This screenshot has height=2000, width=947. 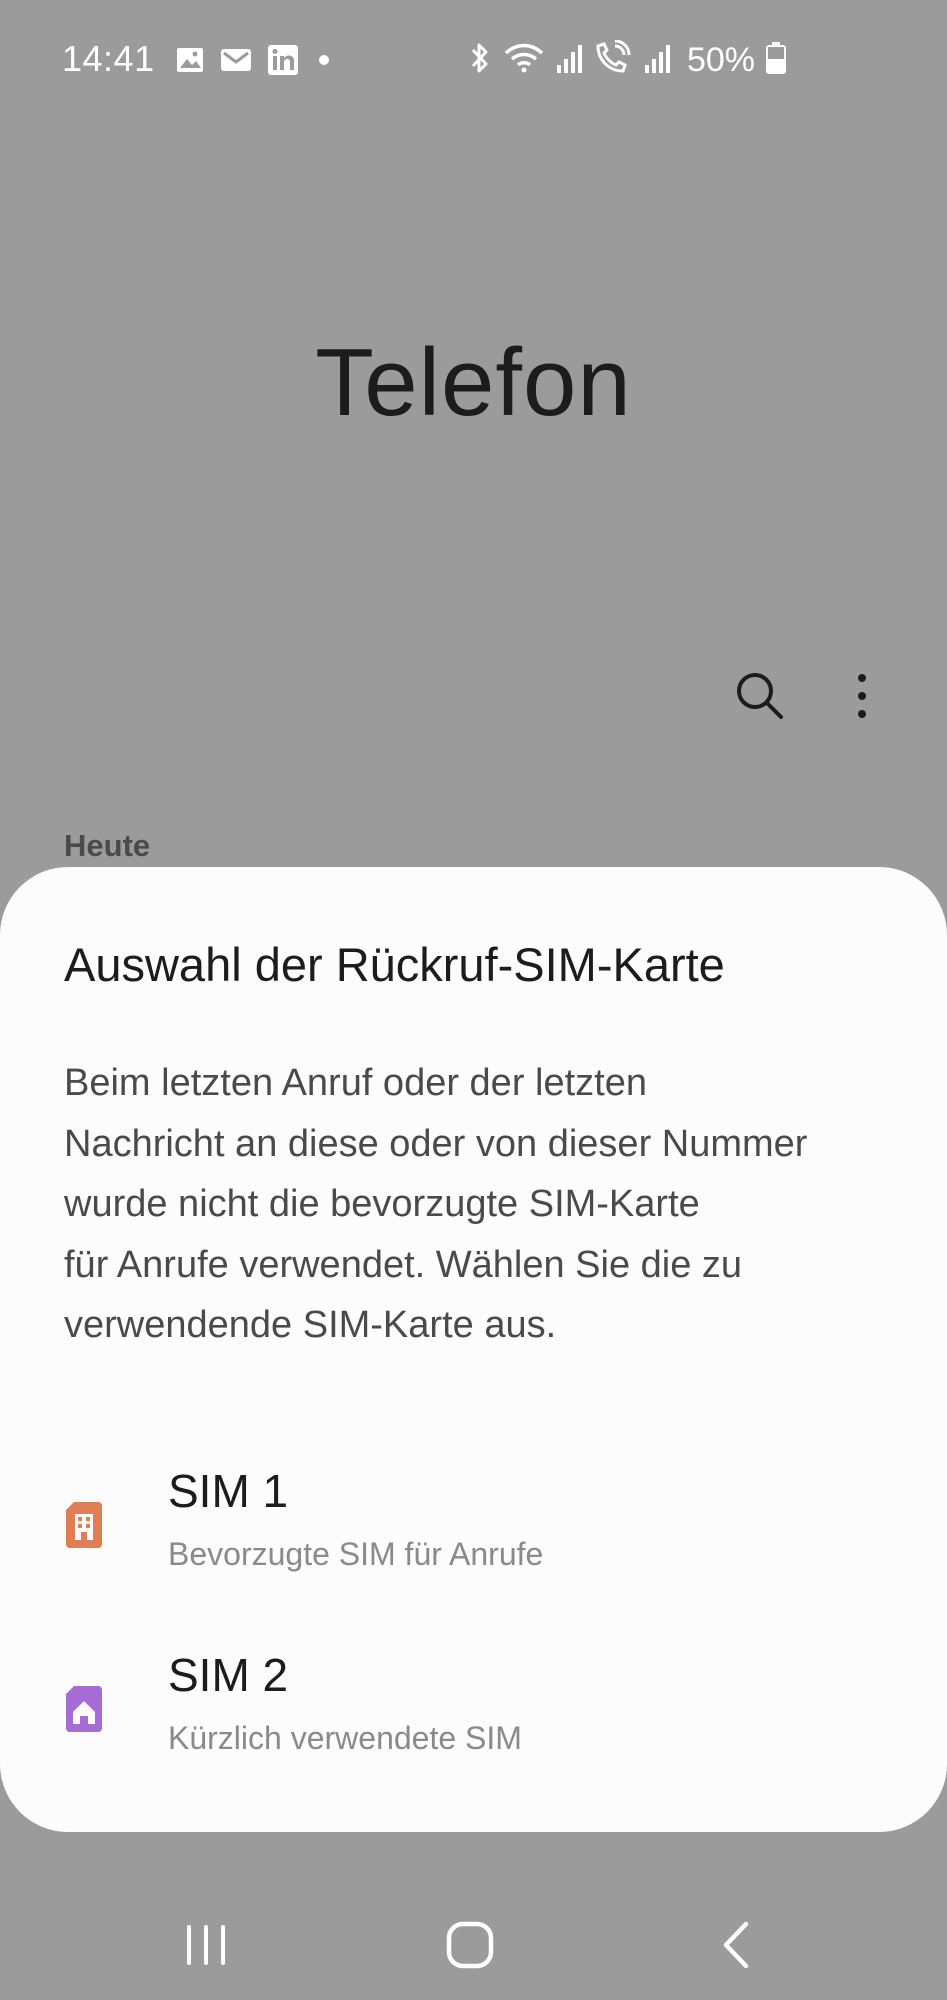 What do you see at coordinates (255, 60) in the screenshot?
I see `notification-icons` at bounding box center [255, 60].